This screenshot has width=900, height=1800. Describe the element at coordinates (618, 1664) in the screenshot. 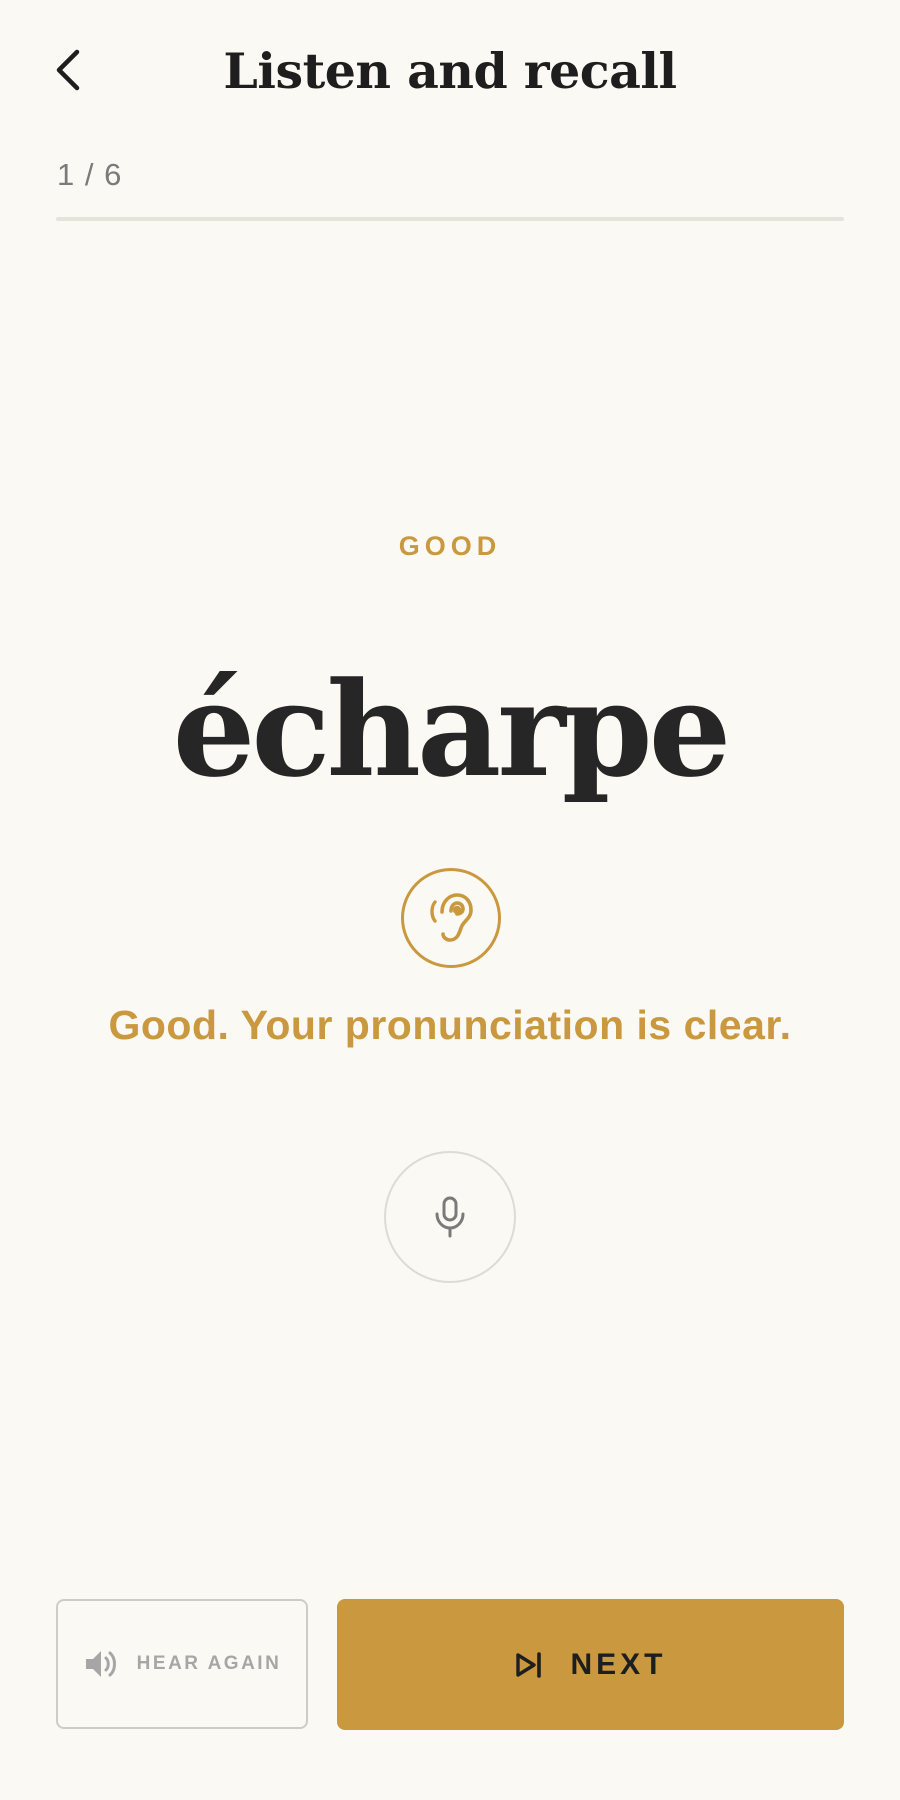

I see `next-label: NEXT` at that location.